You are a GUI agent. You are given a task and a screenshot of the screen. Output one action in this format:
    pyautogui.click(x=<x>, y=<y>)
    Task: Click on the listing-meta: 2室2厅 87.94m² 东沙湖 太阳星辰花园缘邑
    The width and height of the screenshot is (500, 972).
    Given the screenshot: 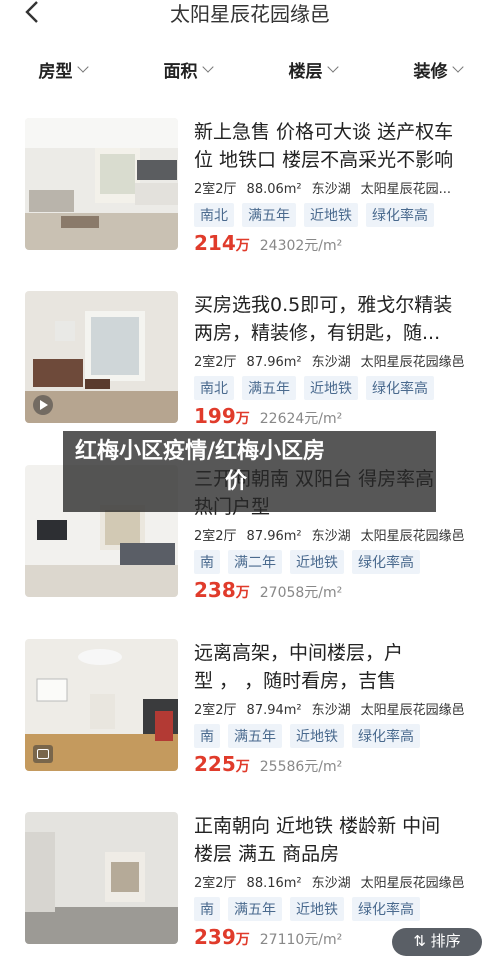 What is the action you would take?
    pyautogui.click(x=336, y=708)
    